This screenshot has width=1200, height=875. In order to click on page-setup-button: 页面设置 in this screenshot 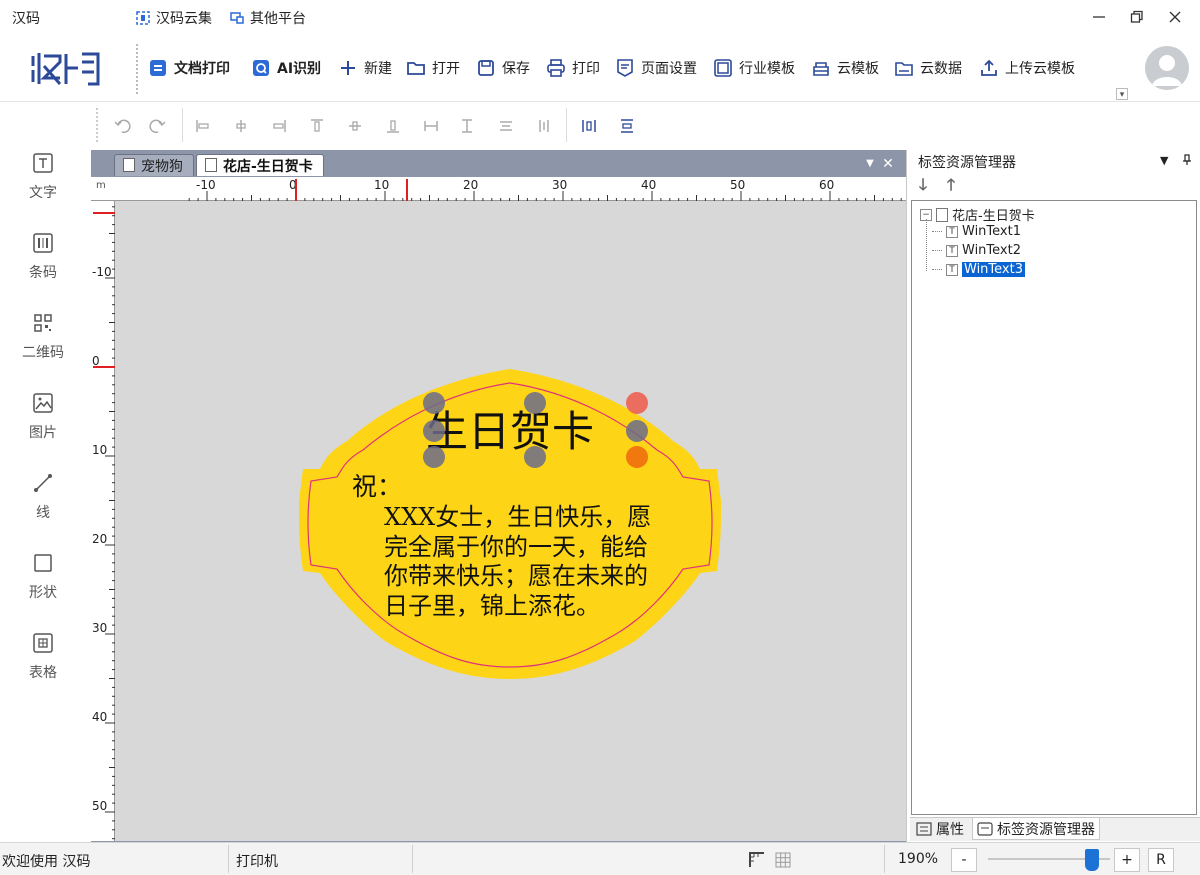, I will do `click(656, 68)`.